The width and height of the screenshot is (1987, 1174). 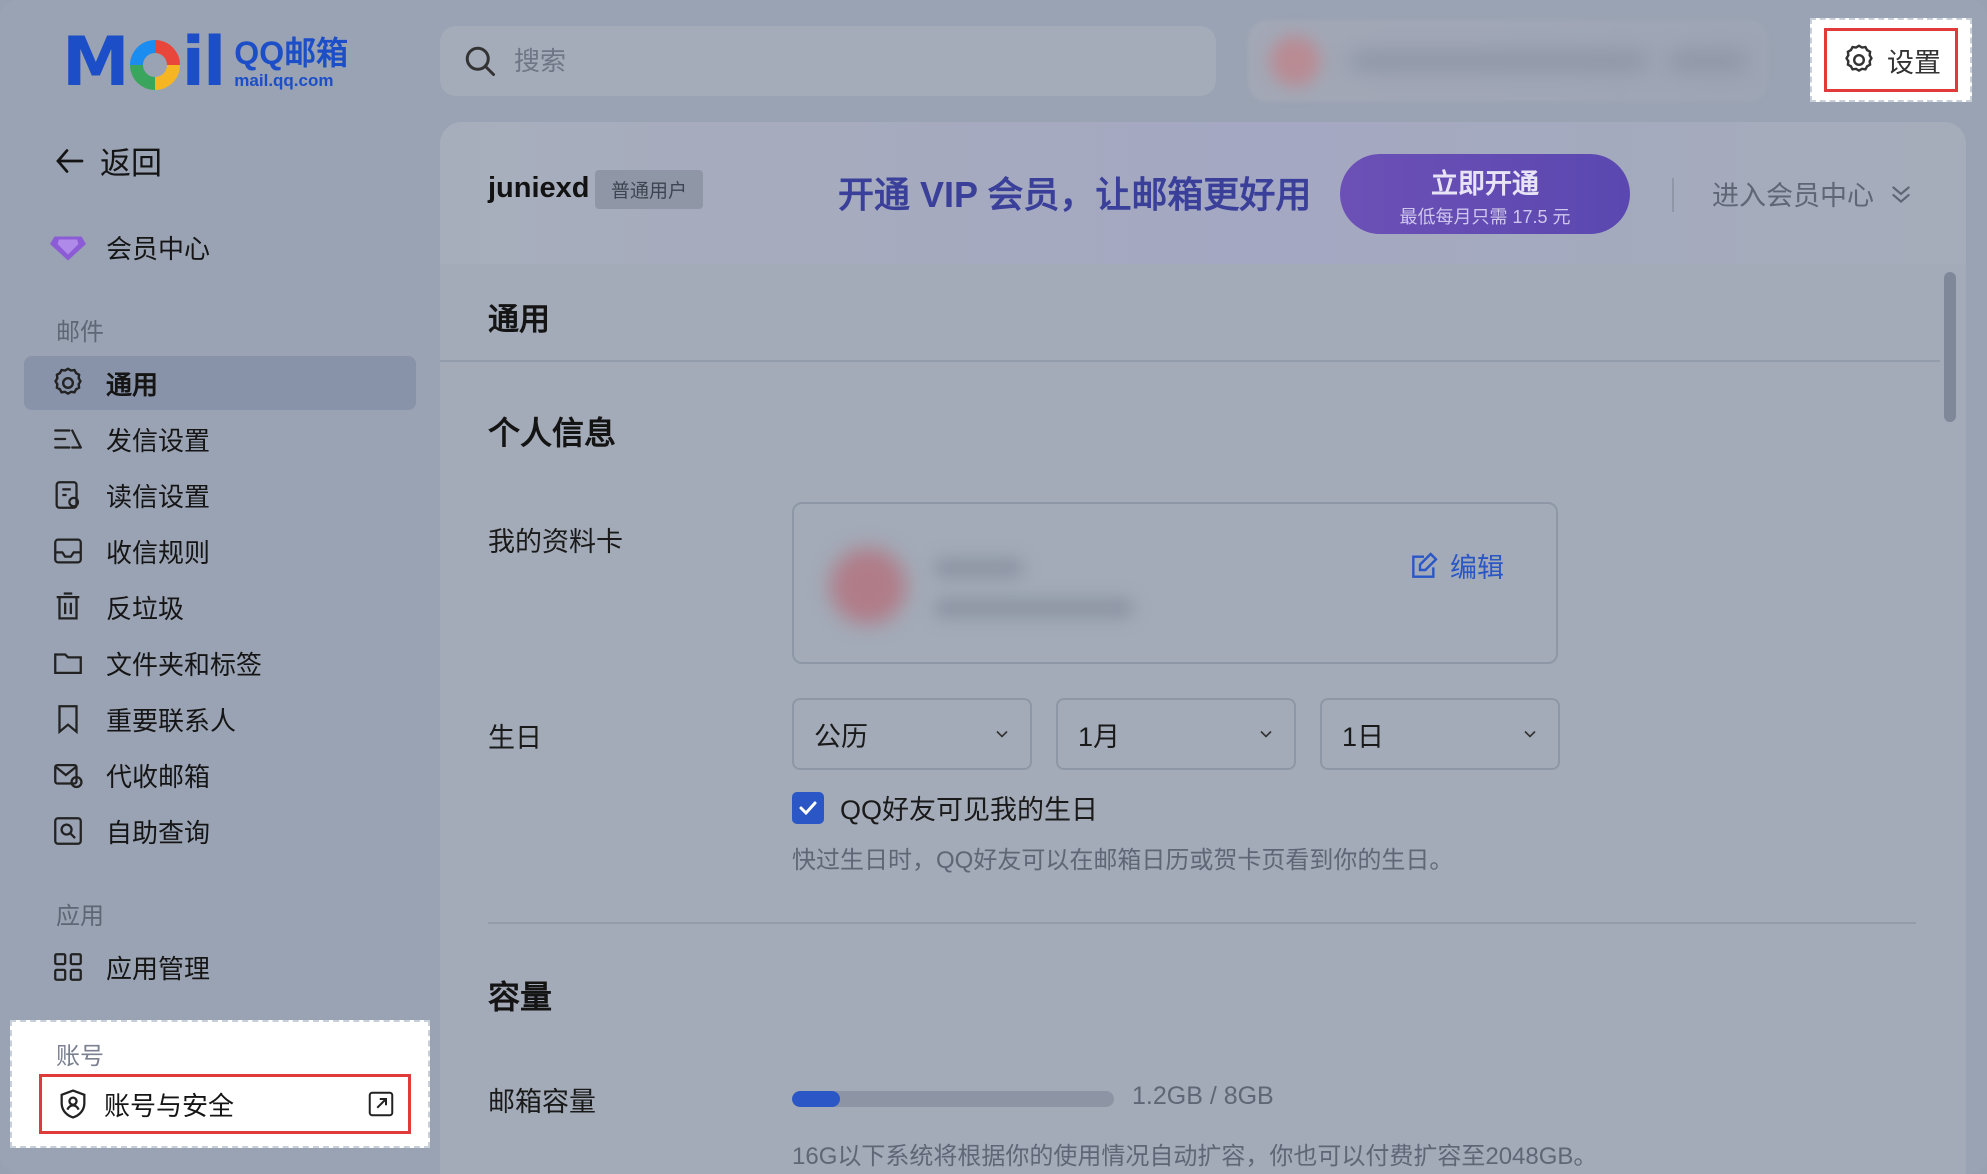 I want to click on double-chevron-down-icon, so click(x=1901, y=194).